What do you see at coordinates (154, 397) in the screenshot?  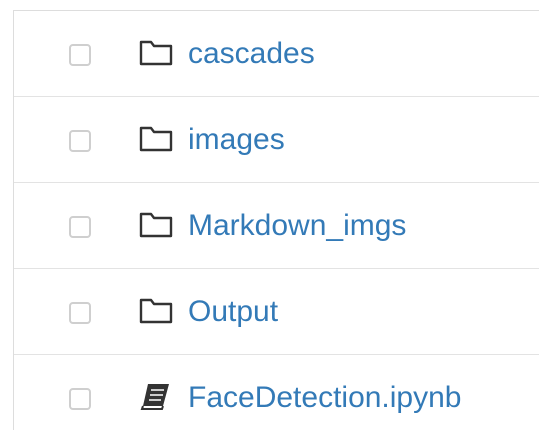 I see `notebook-icon` at bounding box center [154, 397].